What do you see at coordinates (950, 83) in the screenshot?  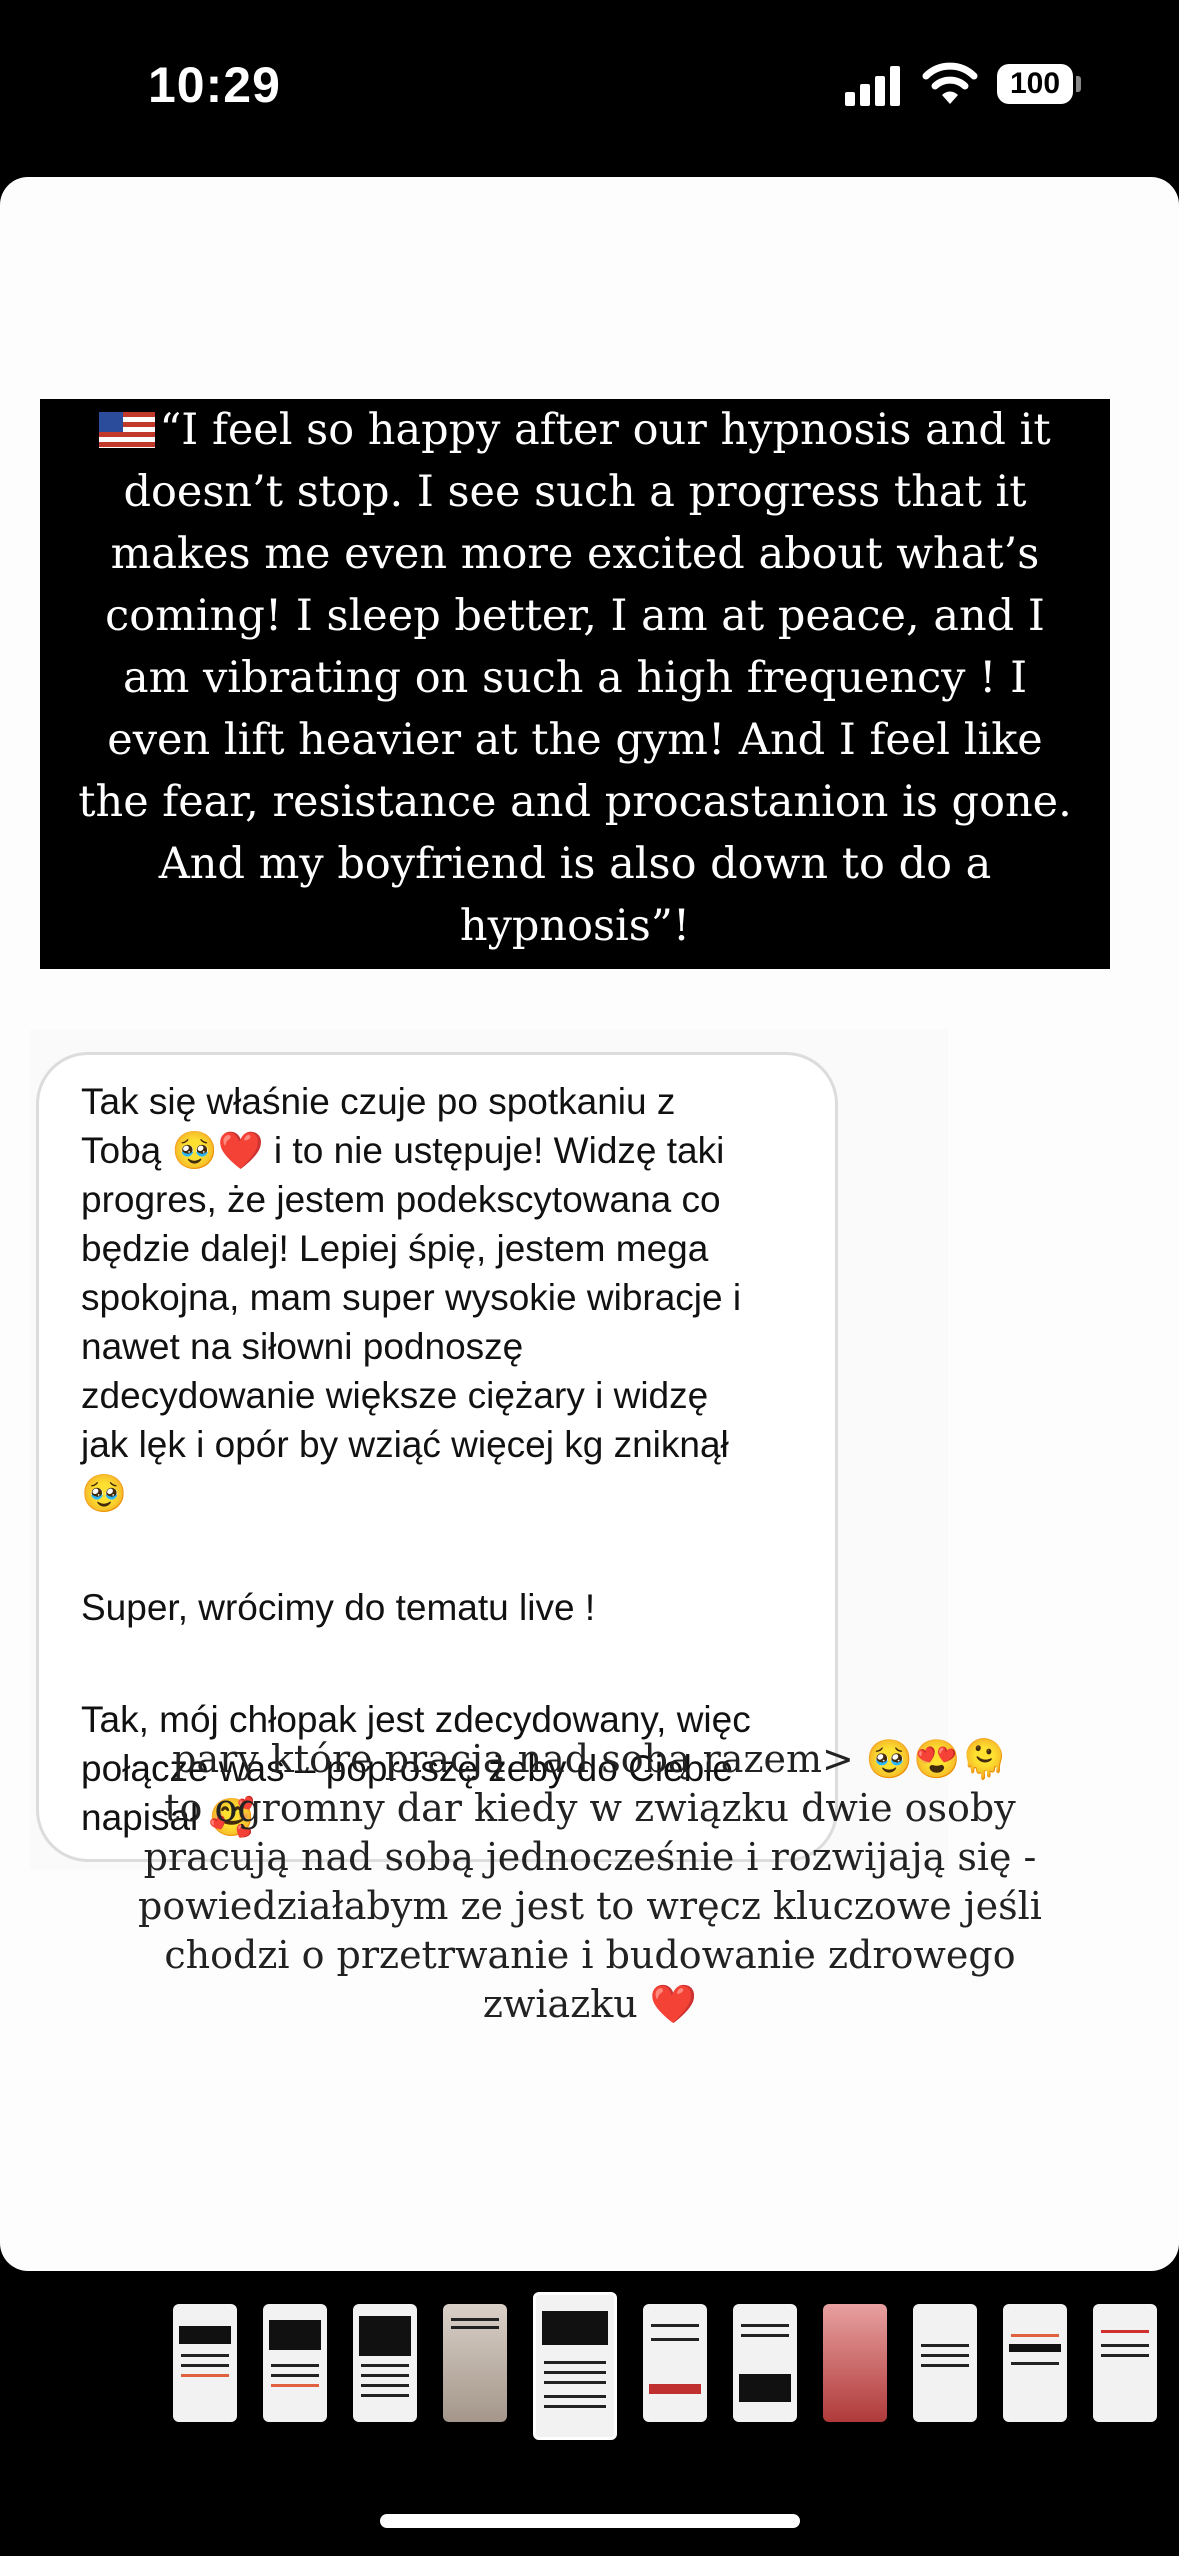 I see `wifi-icon` at bounding box center [950, 83].